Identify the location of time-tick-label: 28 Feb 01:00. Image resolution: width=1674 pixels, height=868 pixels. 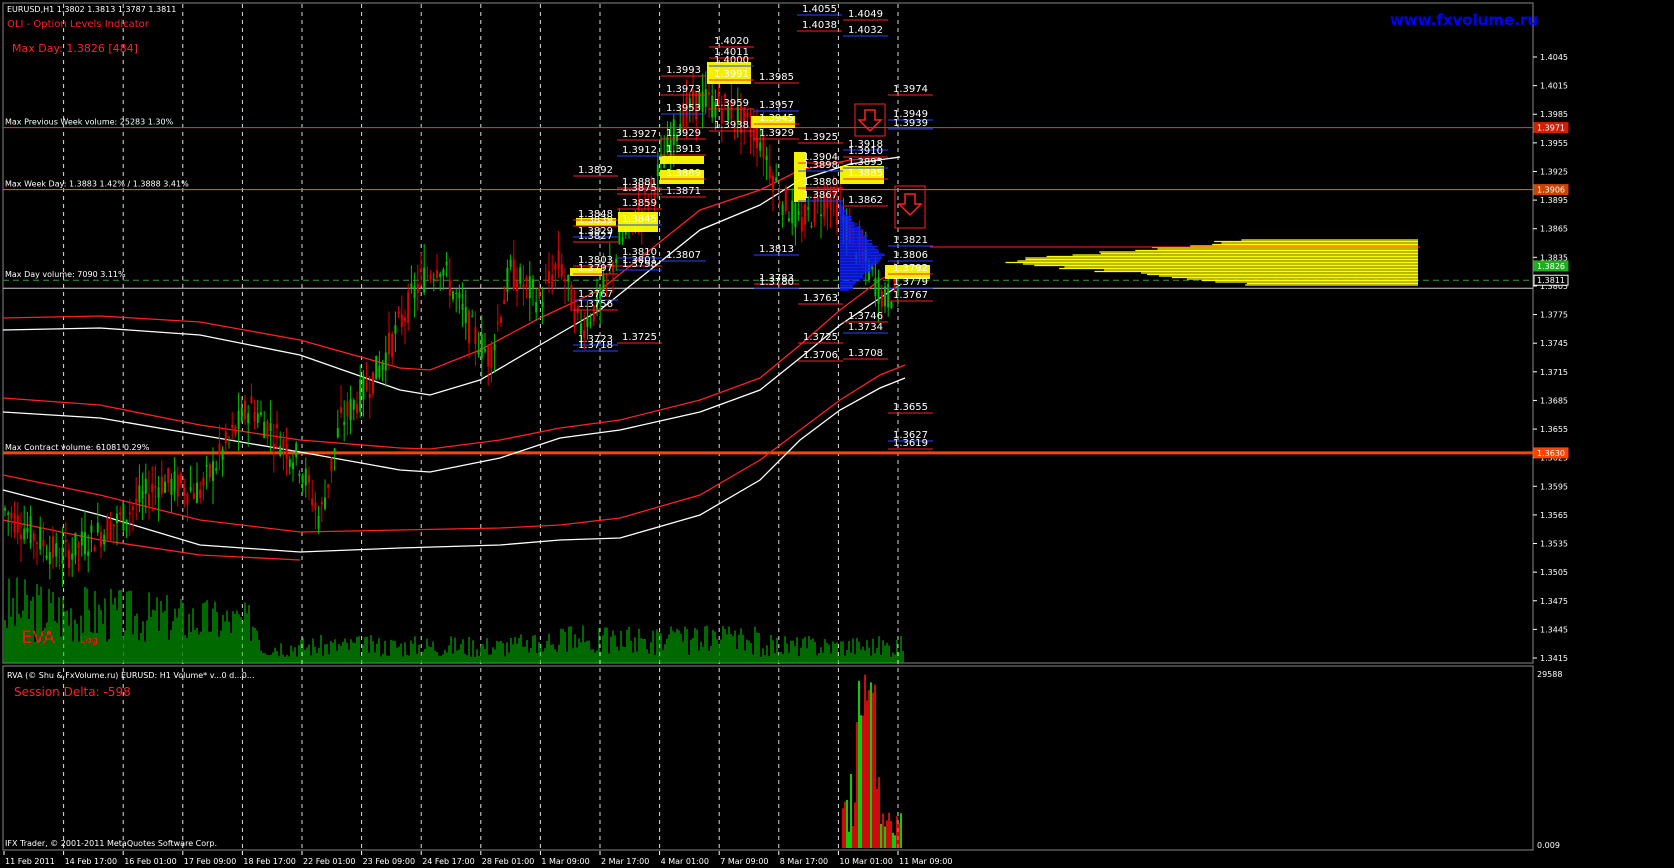
(508, 861).